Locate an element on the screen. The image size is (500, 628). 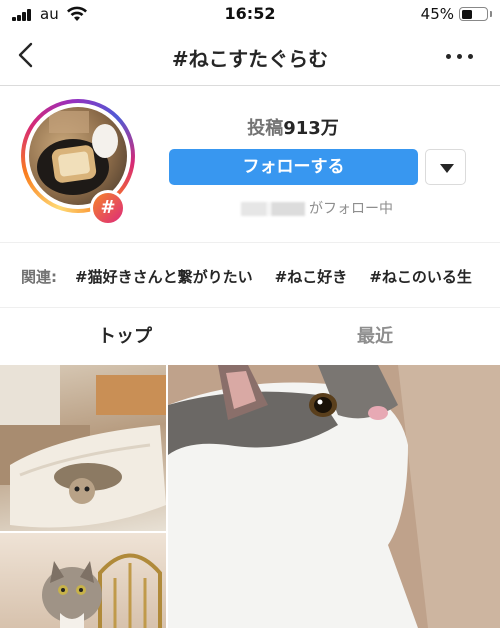
grid-photo-cat-on-cushion is located at coordinates (83, 448).